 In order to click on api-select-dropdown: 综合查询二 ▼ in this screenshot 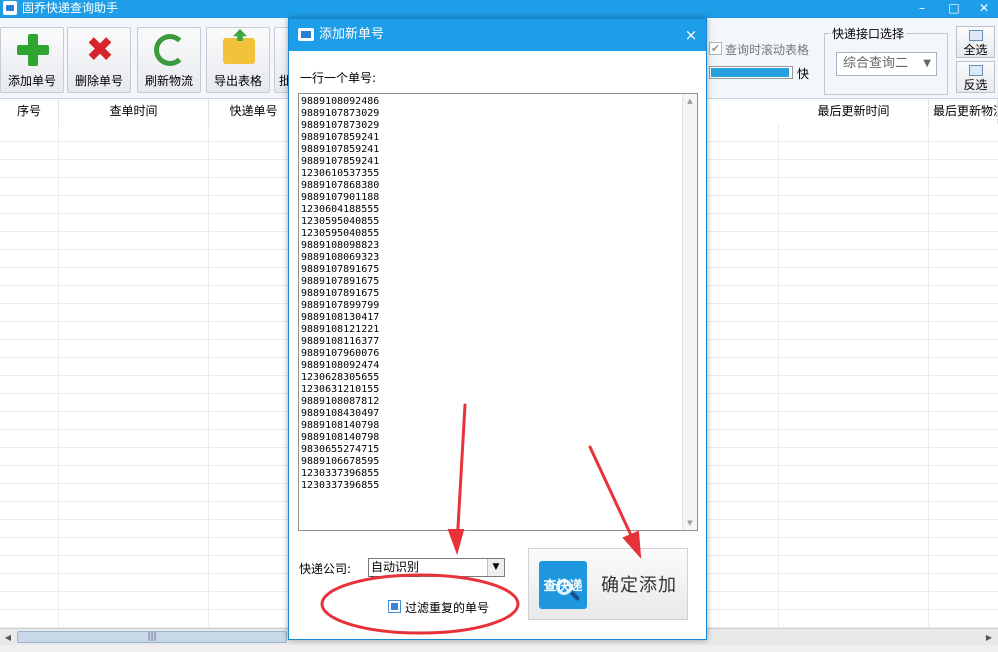, I will do `click(886, 64)`.